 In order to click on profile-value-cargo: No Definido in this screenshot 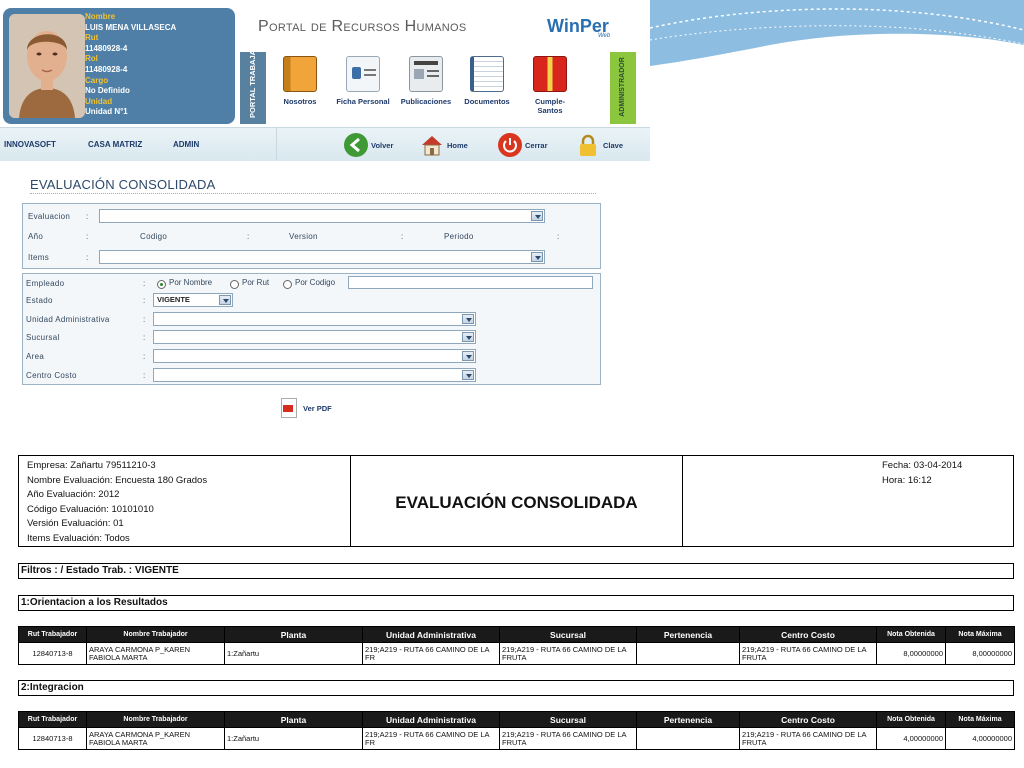, I will do `click(107, 91)`.